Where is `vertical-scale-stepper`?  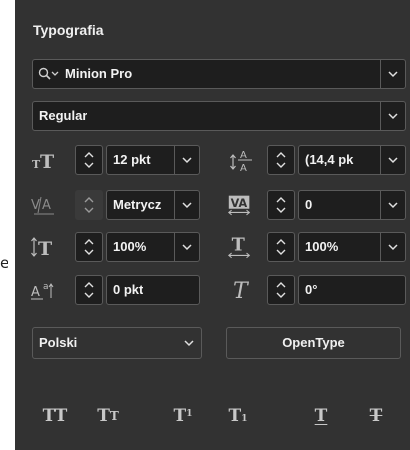 vertical-scale-stepper is located at coordinates (89, 247).